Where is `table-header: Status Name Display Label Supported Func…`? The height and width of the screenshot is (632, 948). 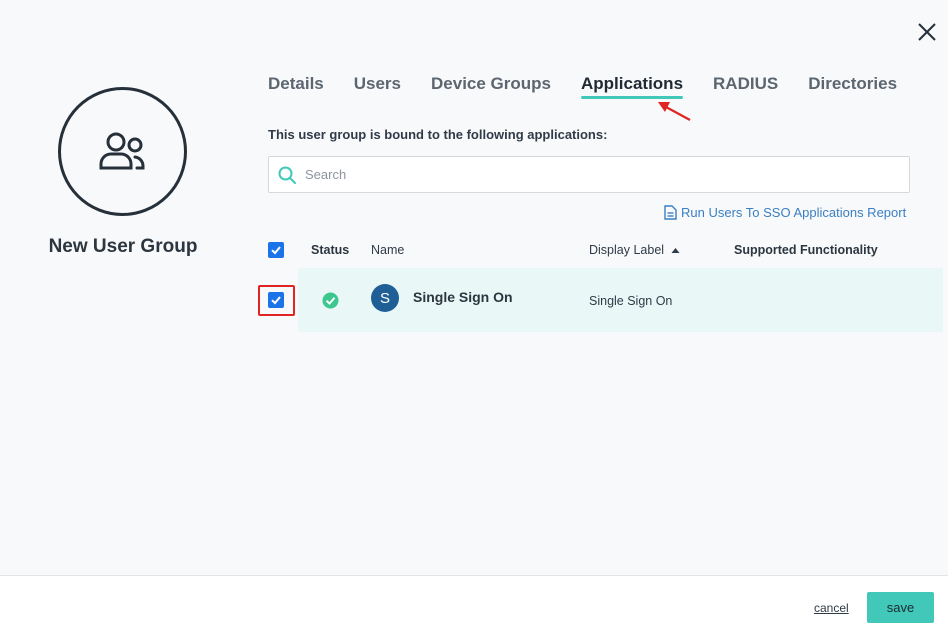
table-header: Status Name Display Label Supported Func… is located at coordinates (603, 251).